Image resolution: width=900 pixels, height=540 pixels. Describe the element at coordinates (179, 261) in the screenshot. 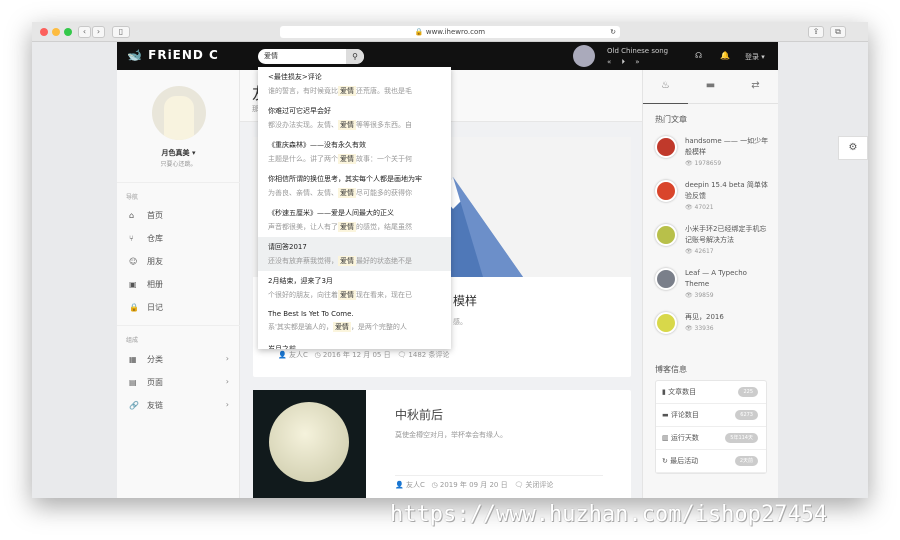

I see `nav-item-friends: ☺ 朋友` at that location.